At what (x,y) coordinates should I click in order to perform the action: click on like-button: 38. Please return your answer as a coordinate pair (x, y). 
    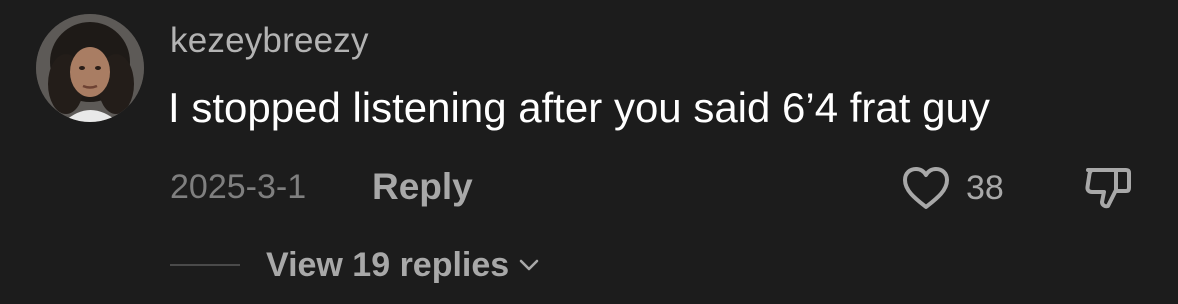
    Looking at the image, I should click on (952, 188).